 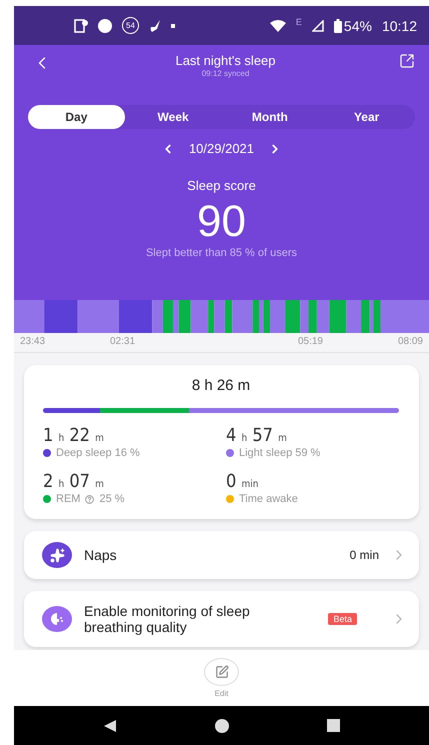 I want to click on stage-label: Light sleep 59 %, so click(x=279, y=453).